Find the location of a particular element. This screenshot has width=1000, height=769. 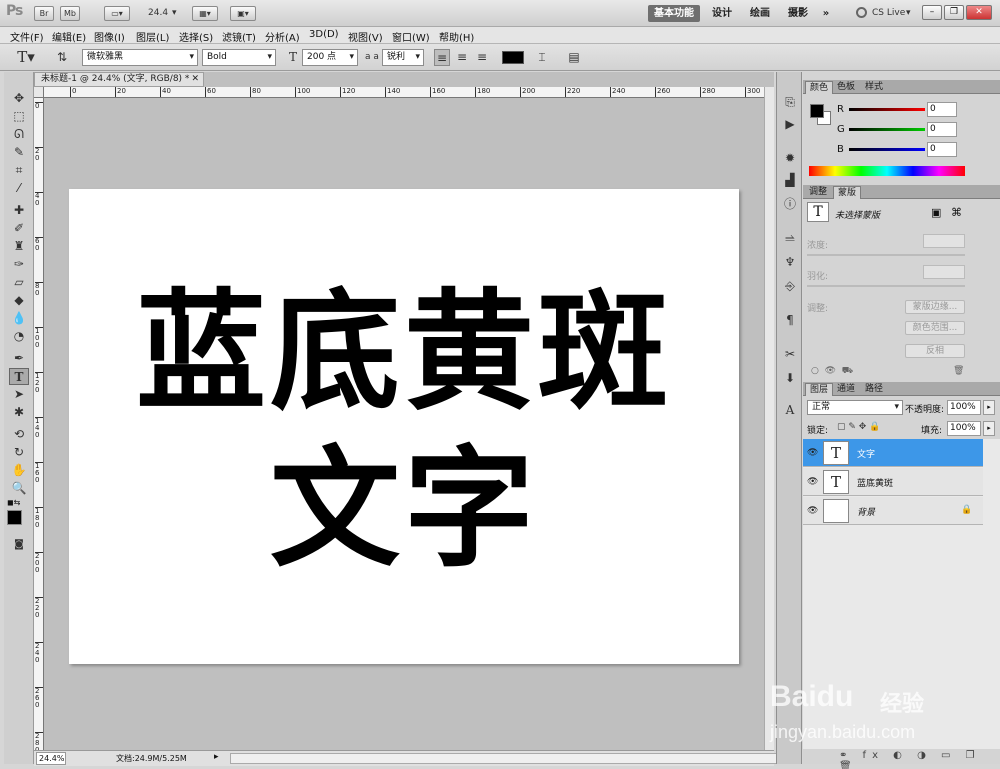

info-panel-icon: ⓘ is located at coordinates (790, 204).